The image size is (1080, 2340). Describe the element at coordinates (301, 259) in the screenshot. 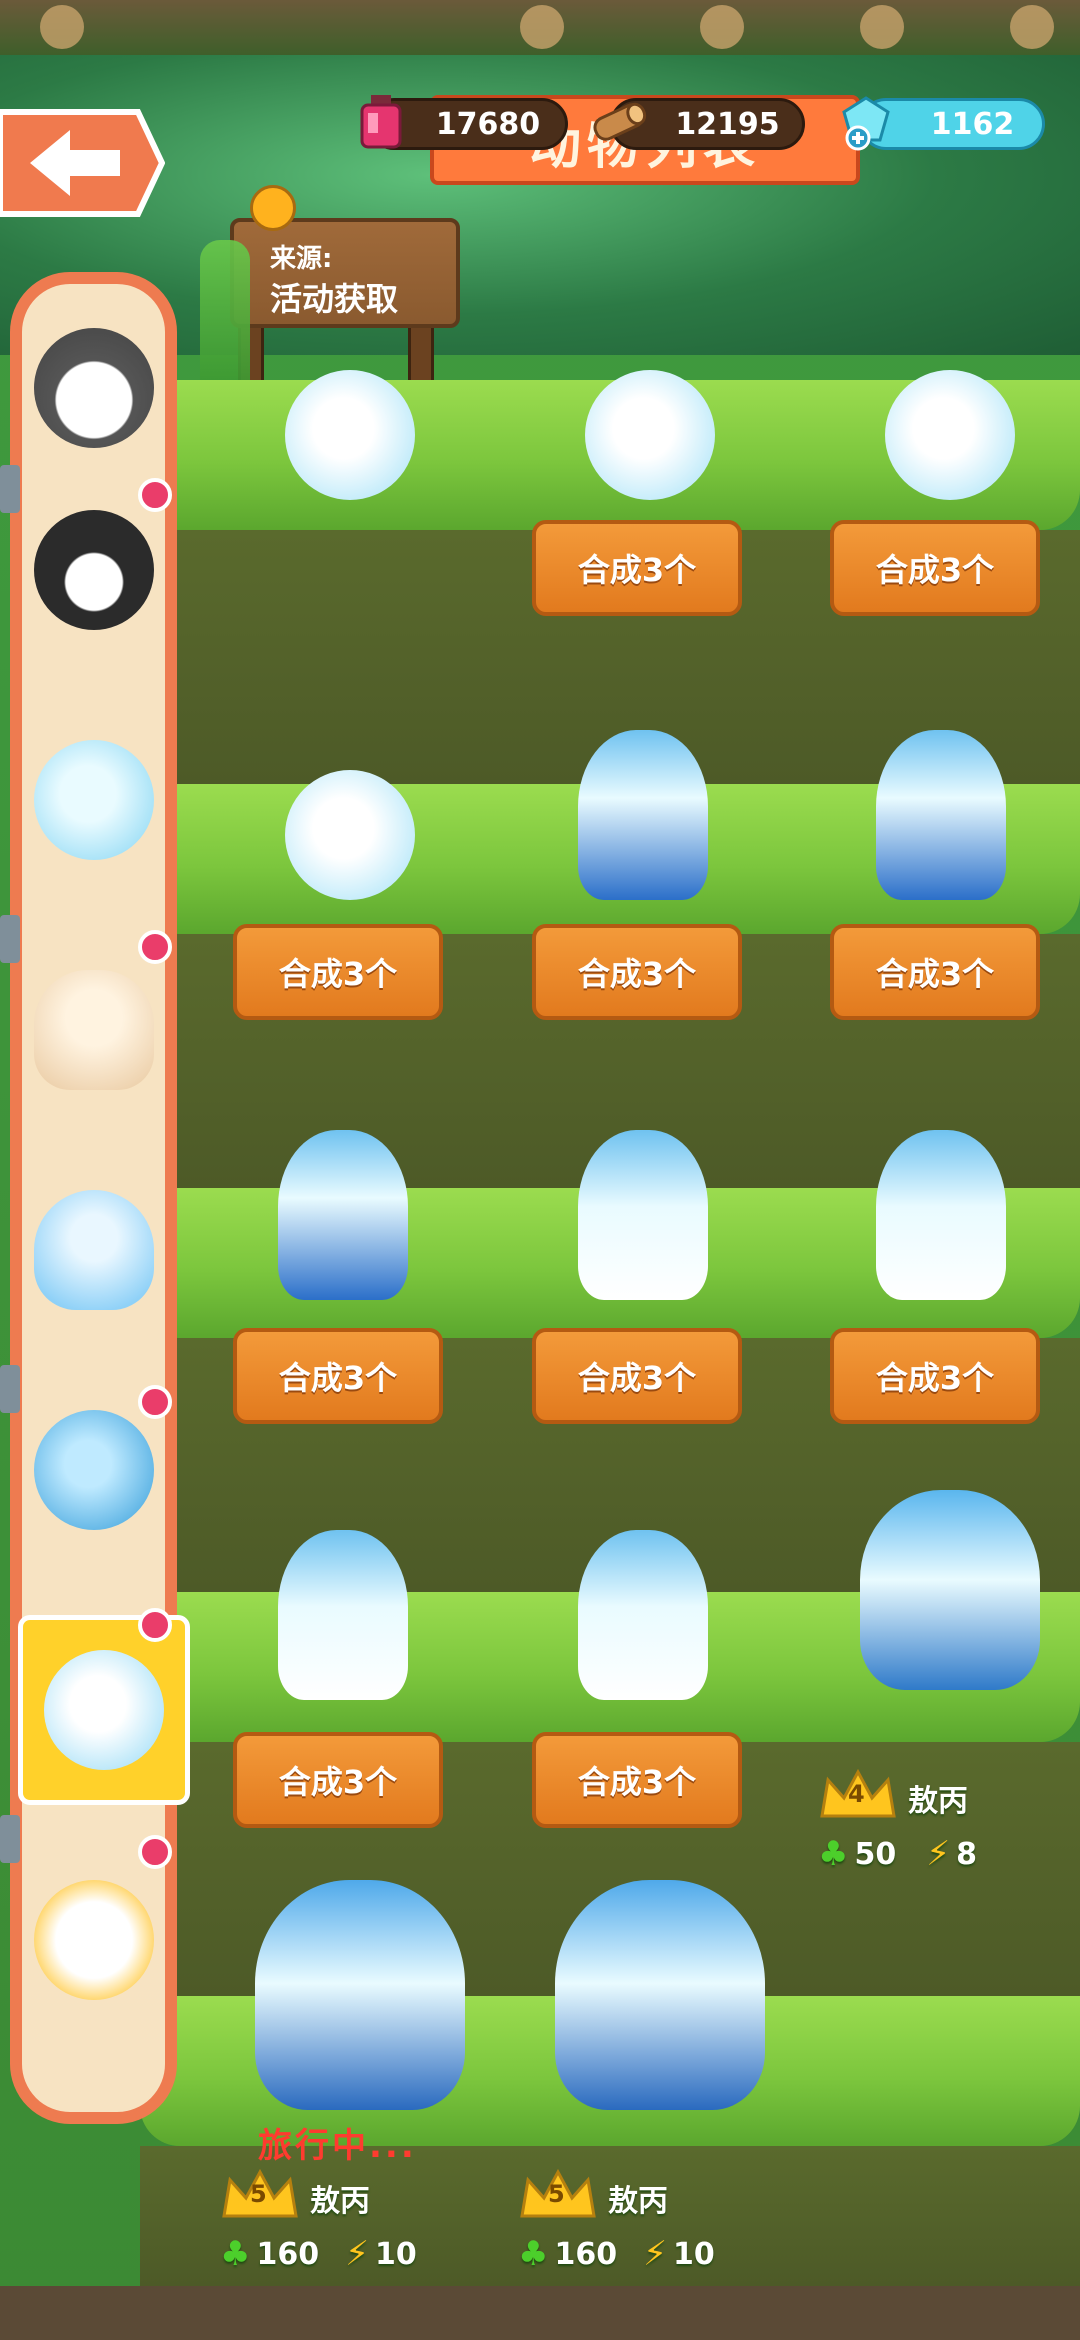

I see `source-label: 来源:` at that location.